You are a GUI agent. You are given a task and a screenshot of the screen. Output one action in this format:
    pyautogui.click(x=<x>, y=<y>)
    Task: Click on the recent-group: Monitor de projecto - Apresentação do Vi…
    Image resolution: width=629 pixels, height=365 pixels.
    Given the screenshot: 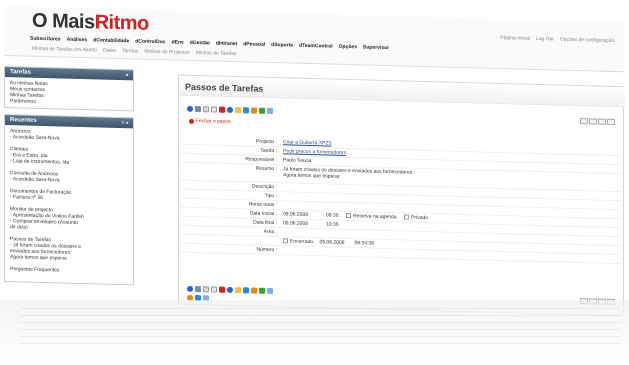 What is the action you would take?
    pyautogui.click(x=69, y=219)
    